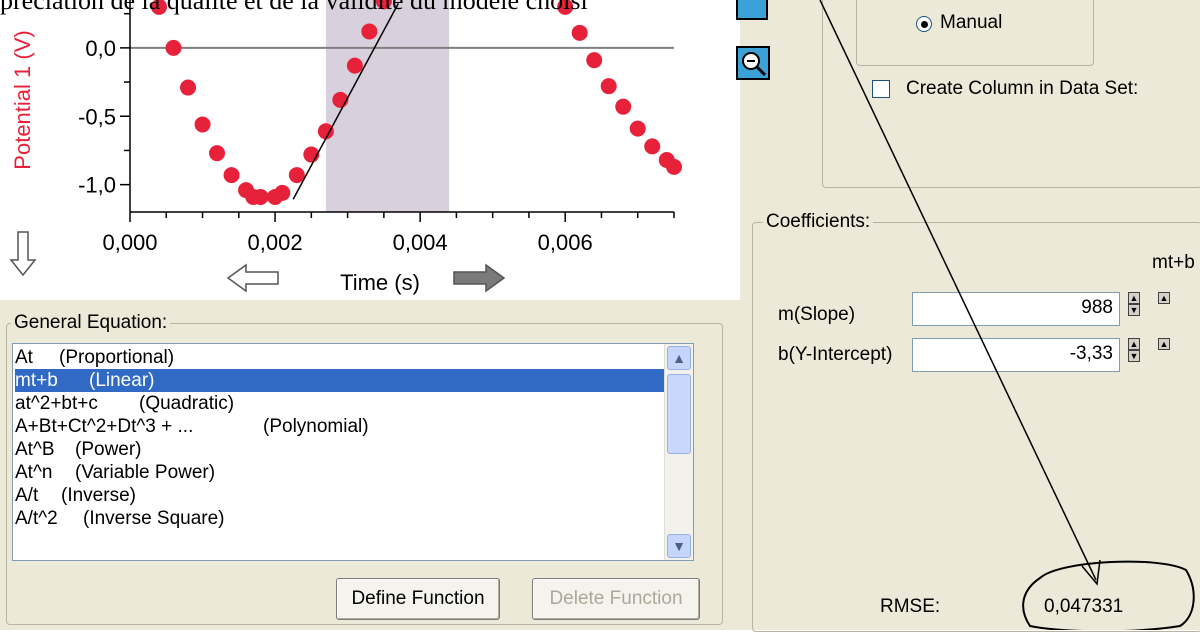 This screenshot has width=1200, height=632. What do you see at coordinates (817, 314) in the screenshot?
I see `slope-label: m(Slope)` at bounding box center [817, 314].